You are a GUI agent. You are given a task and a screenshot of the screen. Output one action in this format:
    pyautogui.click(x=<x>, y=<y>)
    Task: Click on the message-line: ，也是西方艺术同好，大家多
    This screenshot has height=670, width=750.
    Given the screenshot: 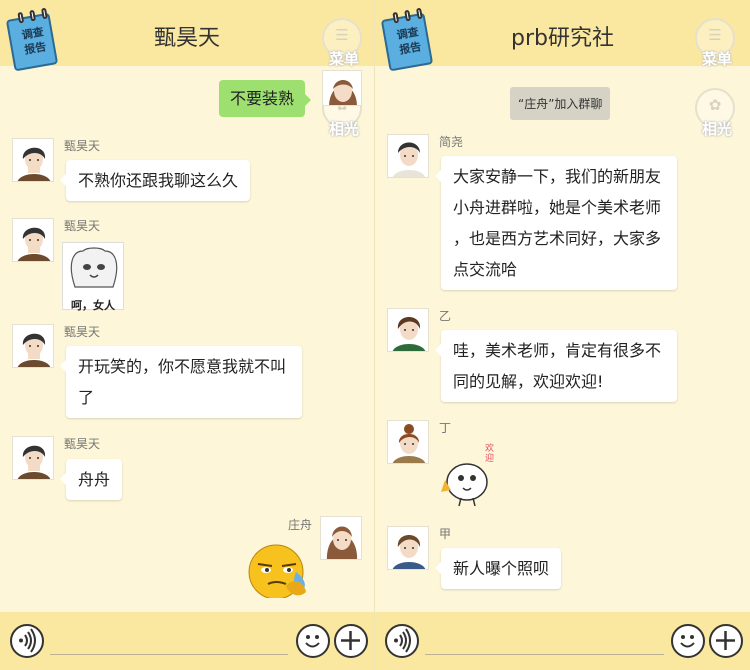 What is the action you would take?
    pyautogui.click(x=557, y=238)
    